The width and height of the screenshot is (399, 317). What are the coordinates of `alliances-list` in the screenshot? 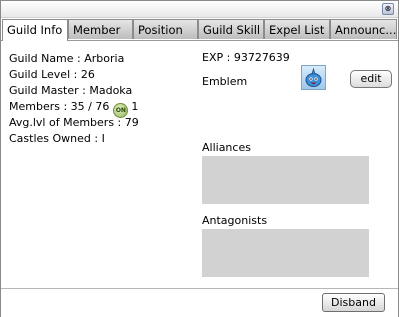 It's located at (285, 180).